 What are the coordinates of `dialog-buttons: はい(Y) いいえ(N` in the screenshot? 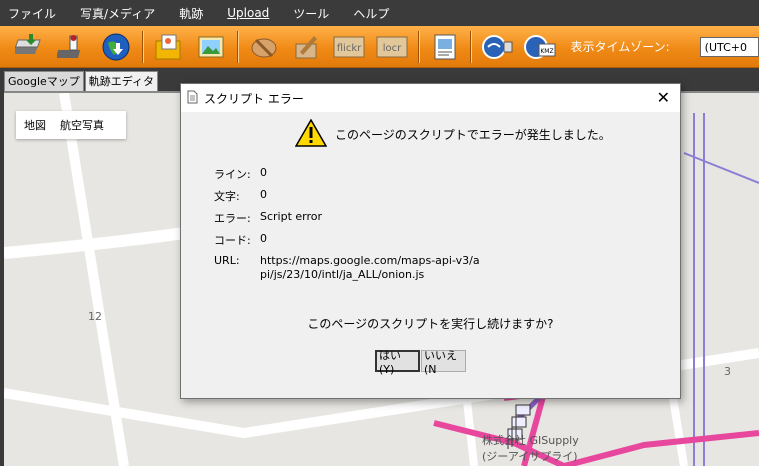 It's located at (420, 362).